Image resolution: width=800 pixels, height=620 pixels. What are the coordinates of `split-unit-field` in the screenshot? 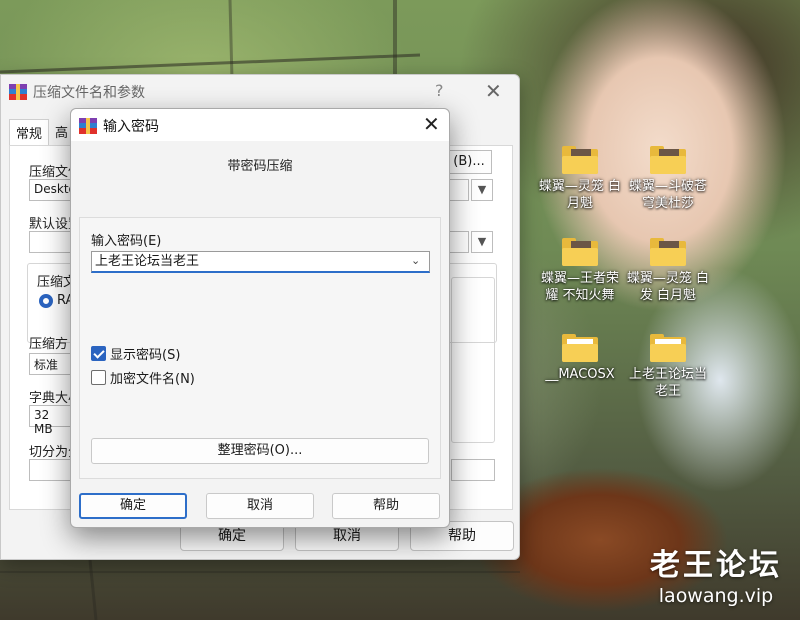 It's located at (473, 470).